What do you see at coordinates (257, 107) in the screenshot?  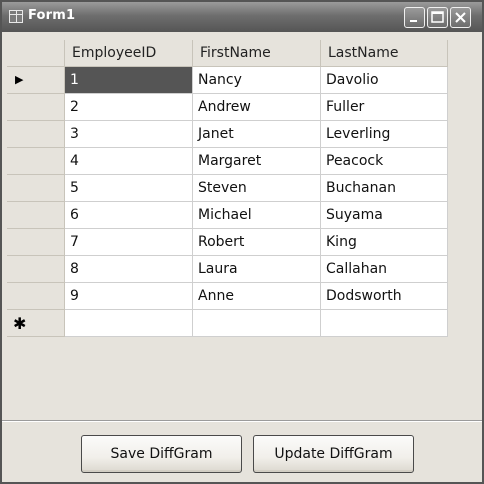 I see `cell-firstname: Andrew` at bounding box center [257, 107].